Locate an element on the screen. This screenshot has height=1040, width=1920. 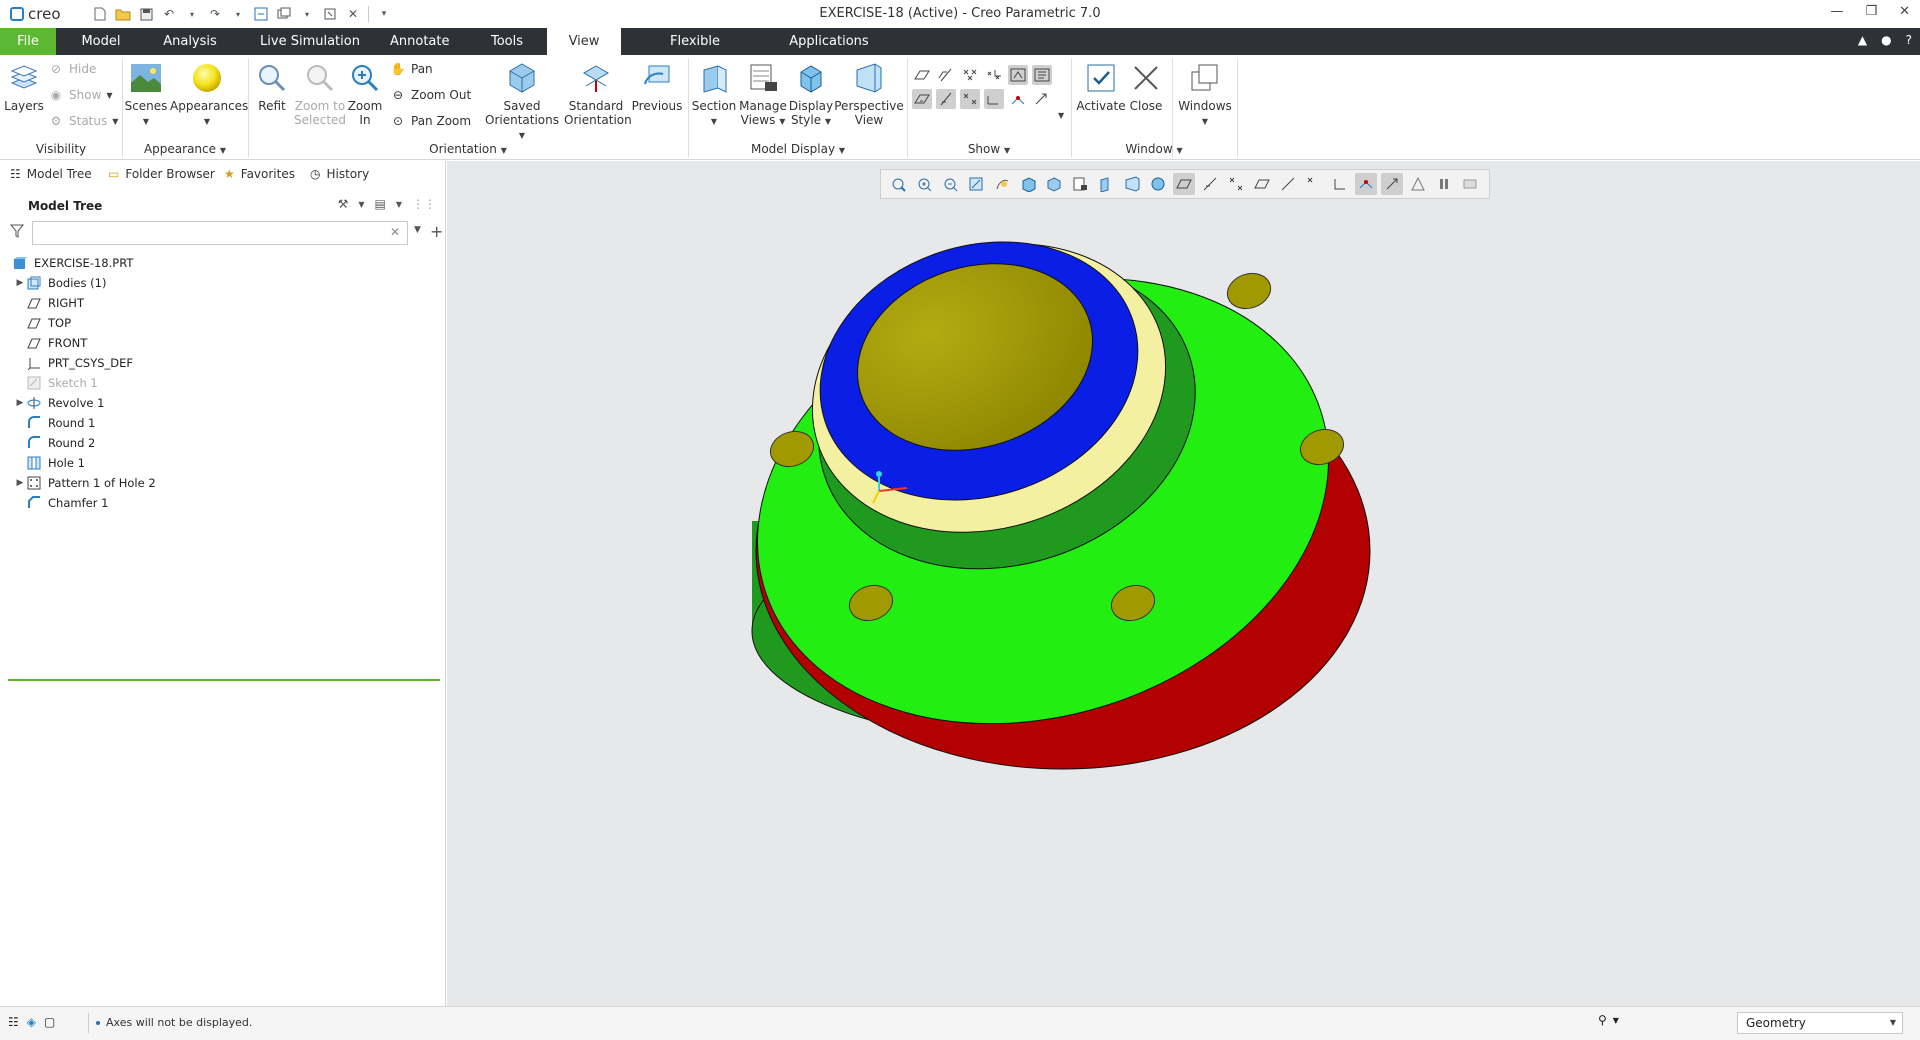
tab-flexible-modeling: Flexible Modeling is located at coordinates (695, 52).